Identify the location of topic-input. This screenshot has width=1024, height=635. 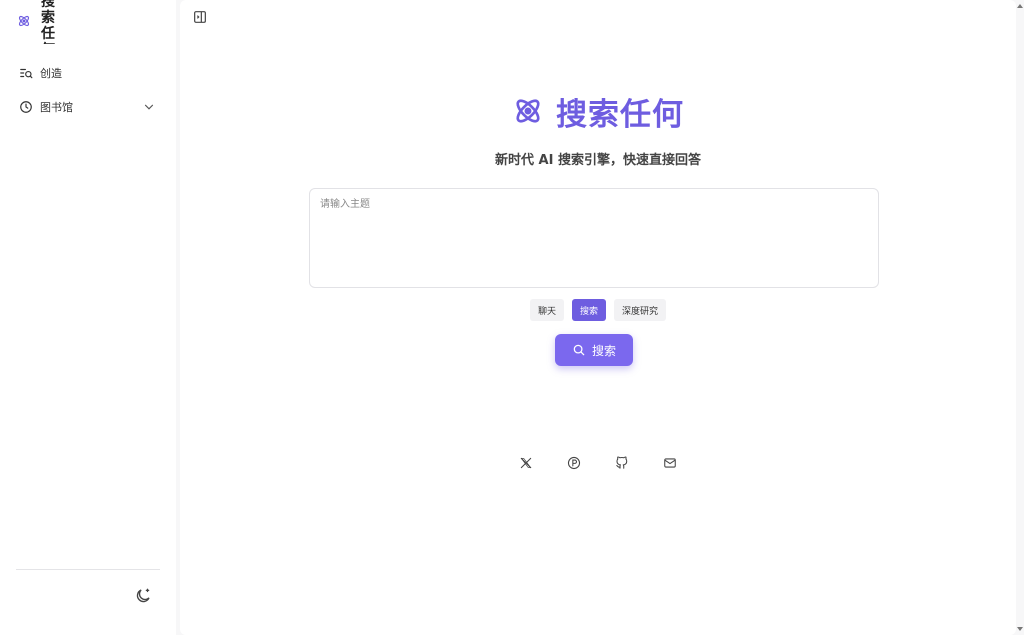
(594, 238).